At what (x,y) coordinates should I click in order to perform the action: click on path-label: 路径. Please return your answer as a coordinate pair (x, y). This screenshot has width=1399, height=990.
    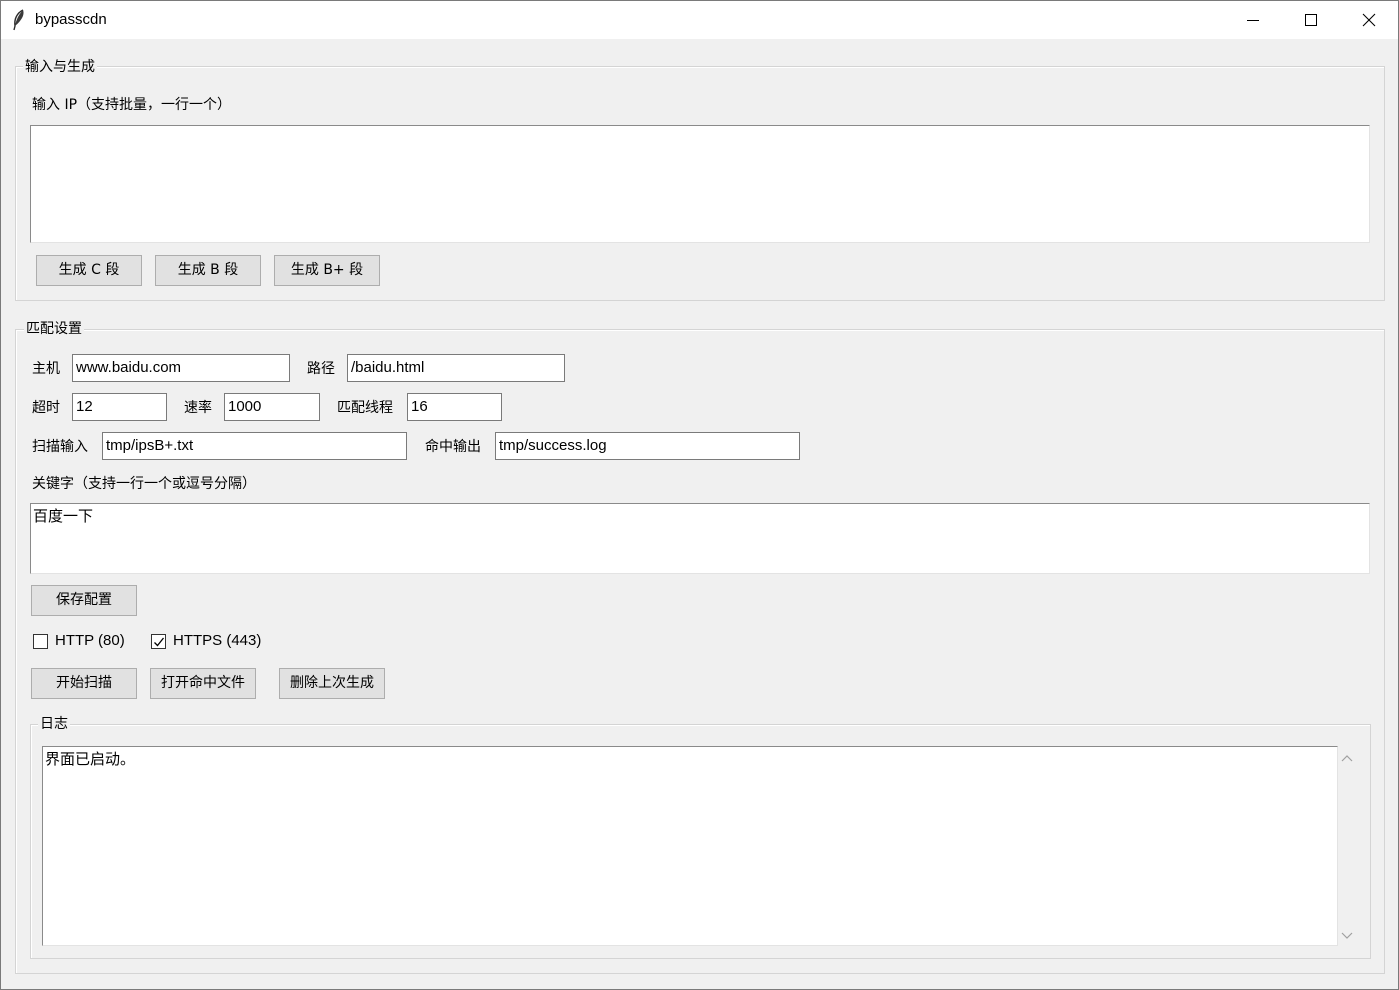
    Looking at the image, I should click on (321, 369).